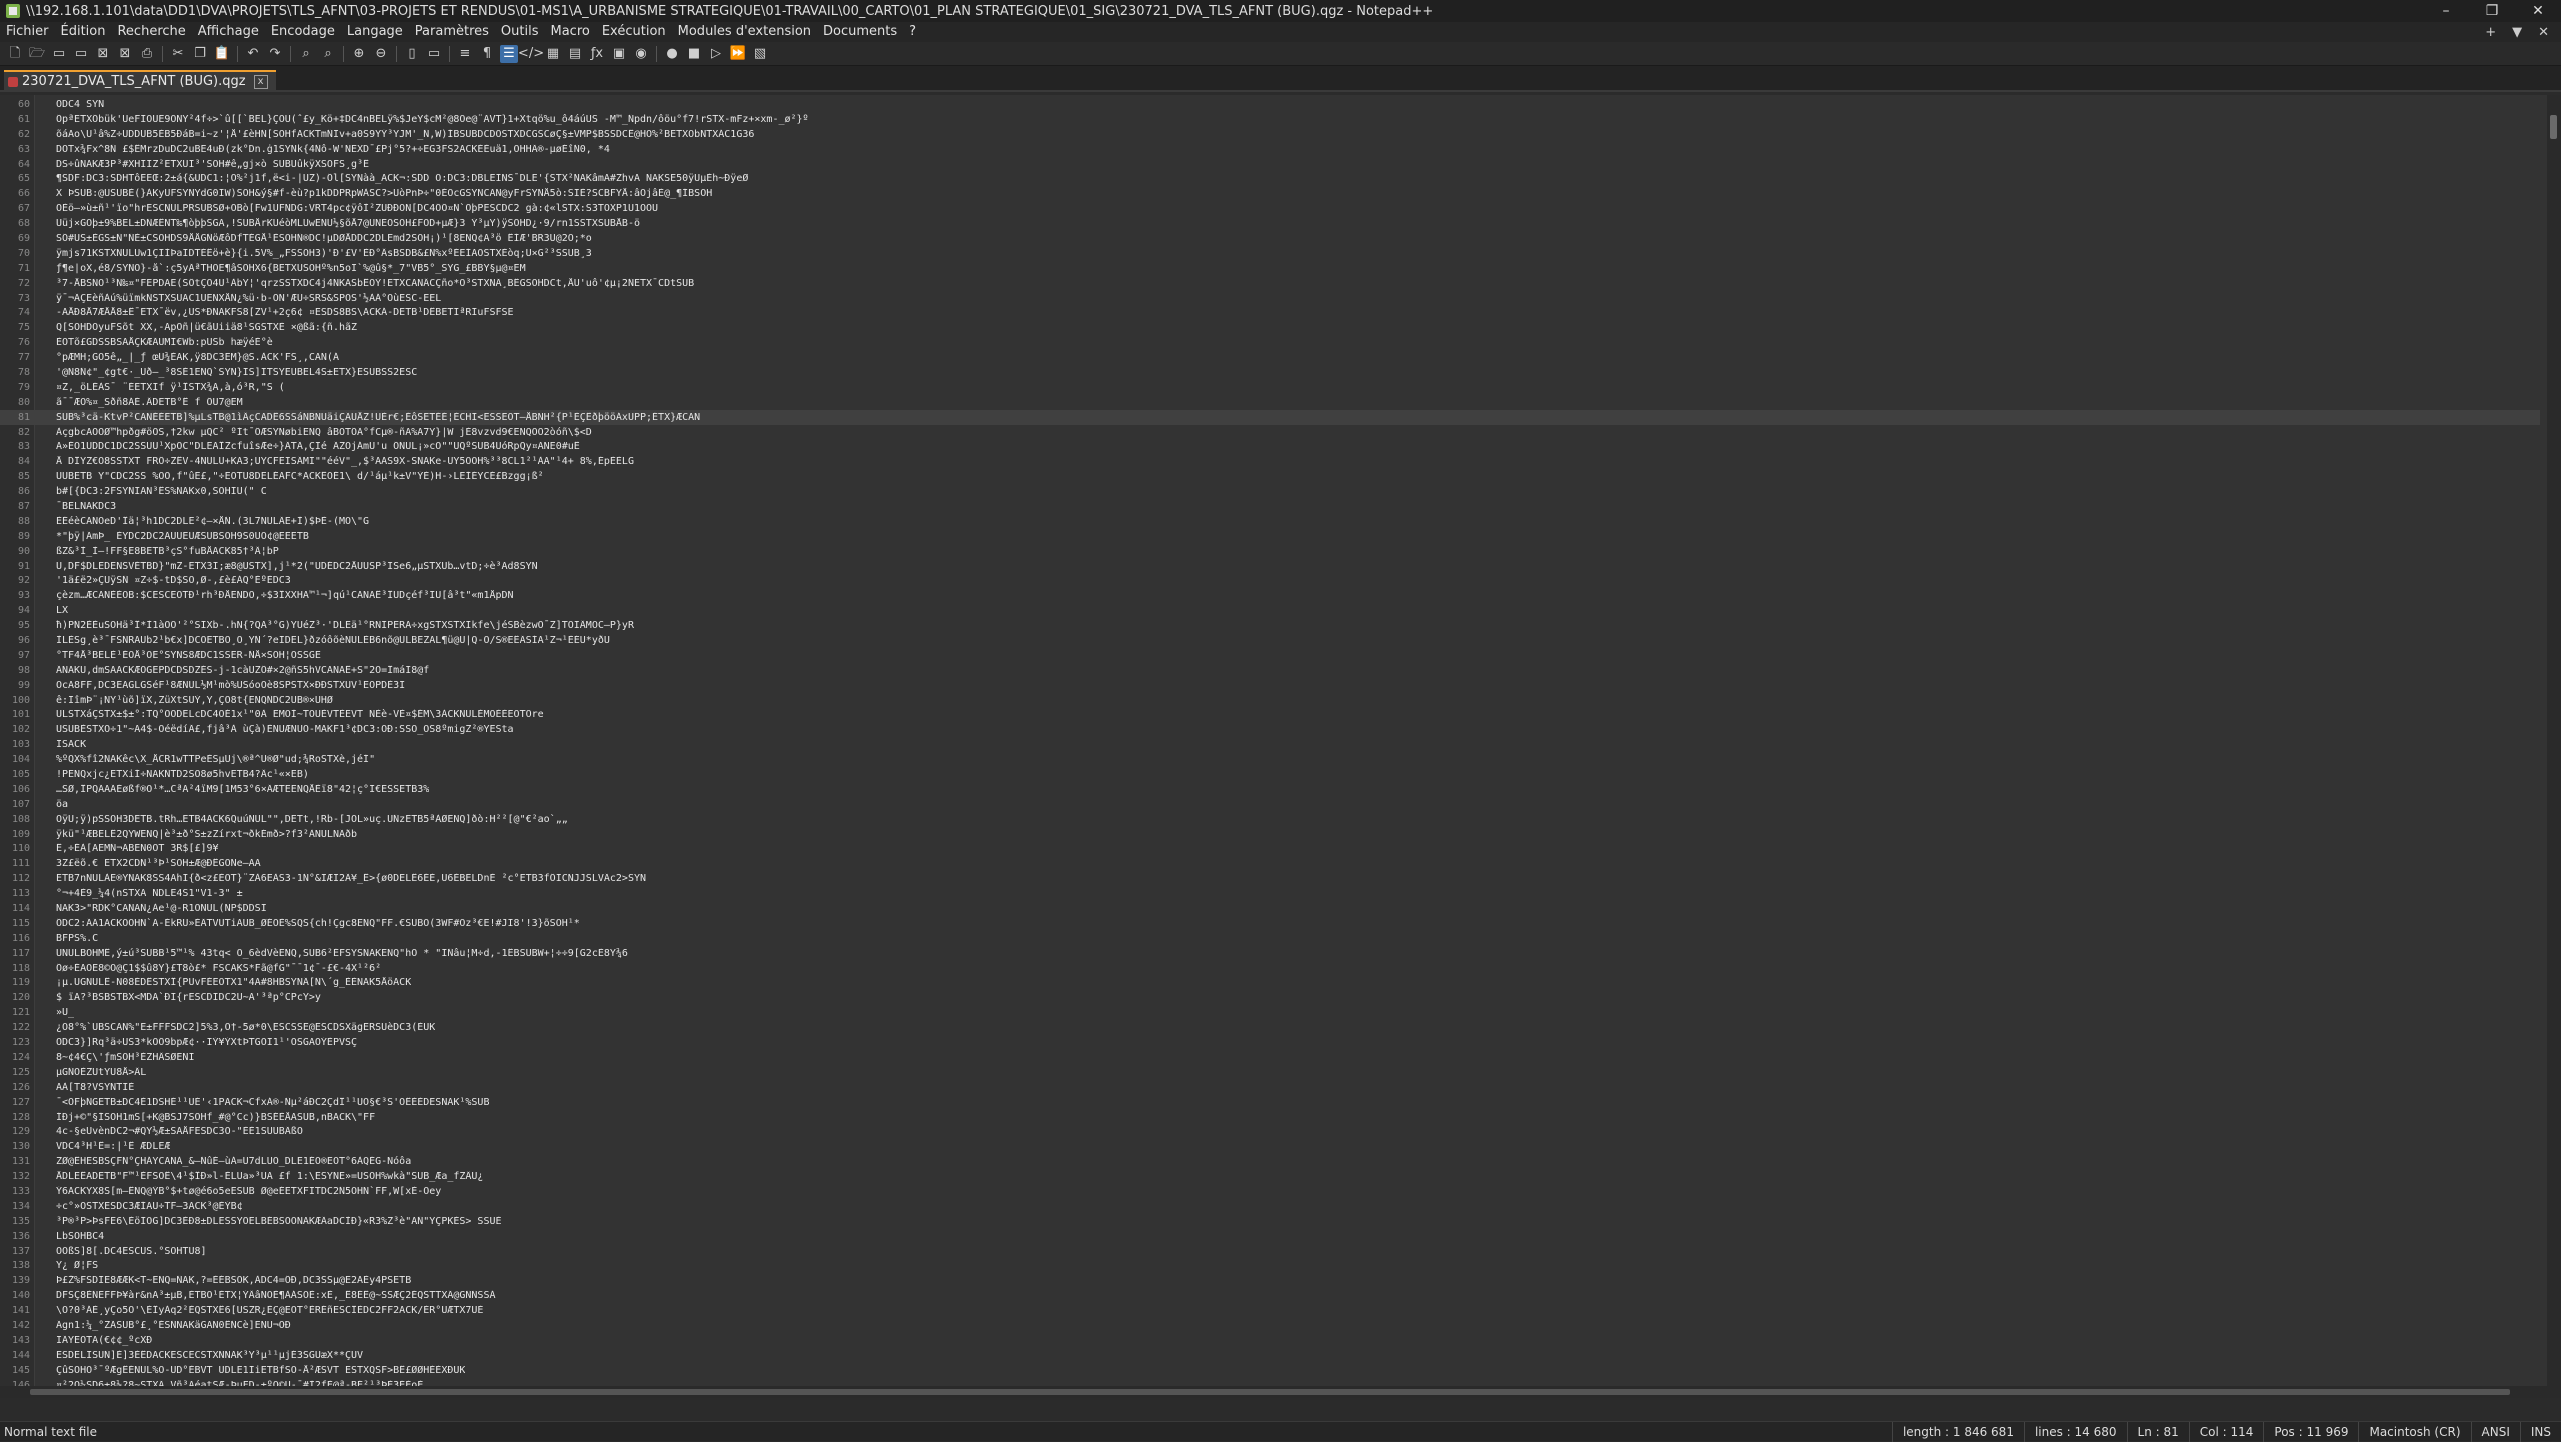 Image resolution: width=2561 pixels, height=1442 pixels. Describe the element at coordinates (140, 81) in the screenshot. I see `tab-document: 230721_DVA_TLS_AFNT (BUG).qgz x` at that location.